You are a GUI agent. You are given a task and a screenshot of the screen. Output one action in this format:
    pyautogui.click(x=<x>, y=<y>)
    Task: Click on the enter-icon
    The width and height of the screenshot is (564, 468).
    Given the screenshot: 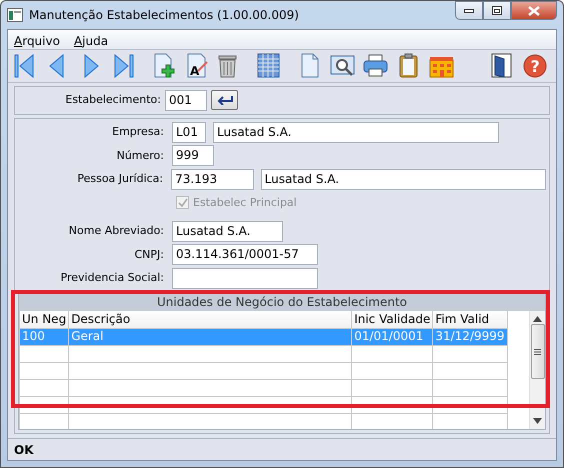 What is the action you would take?
    pyautogui.click(x=225, y=100)
    